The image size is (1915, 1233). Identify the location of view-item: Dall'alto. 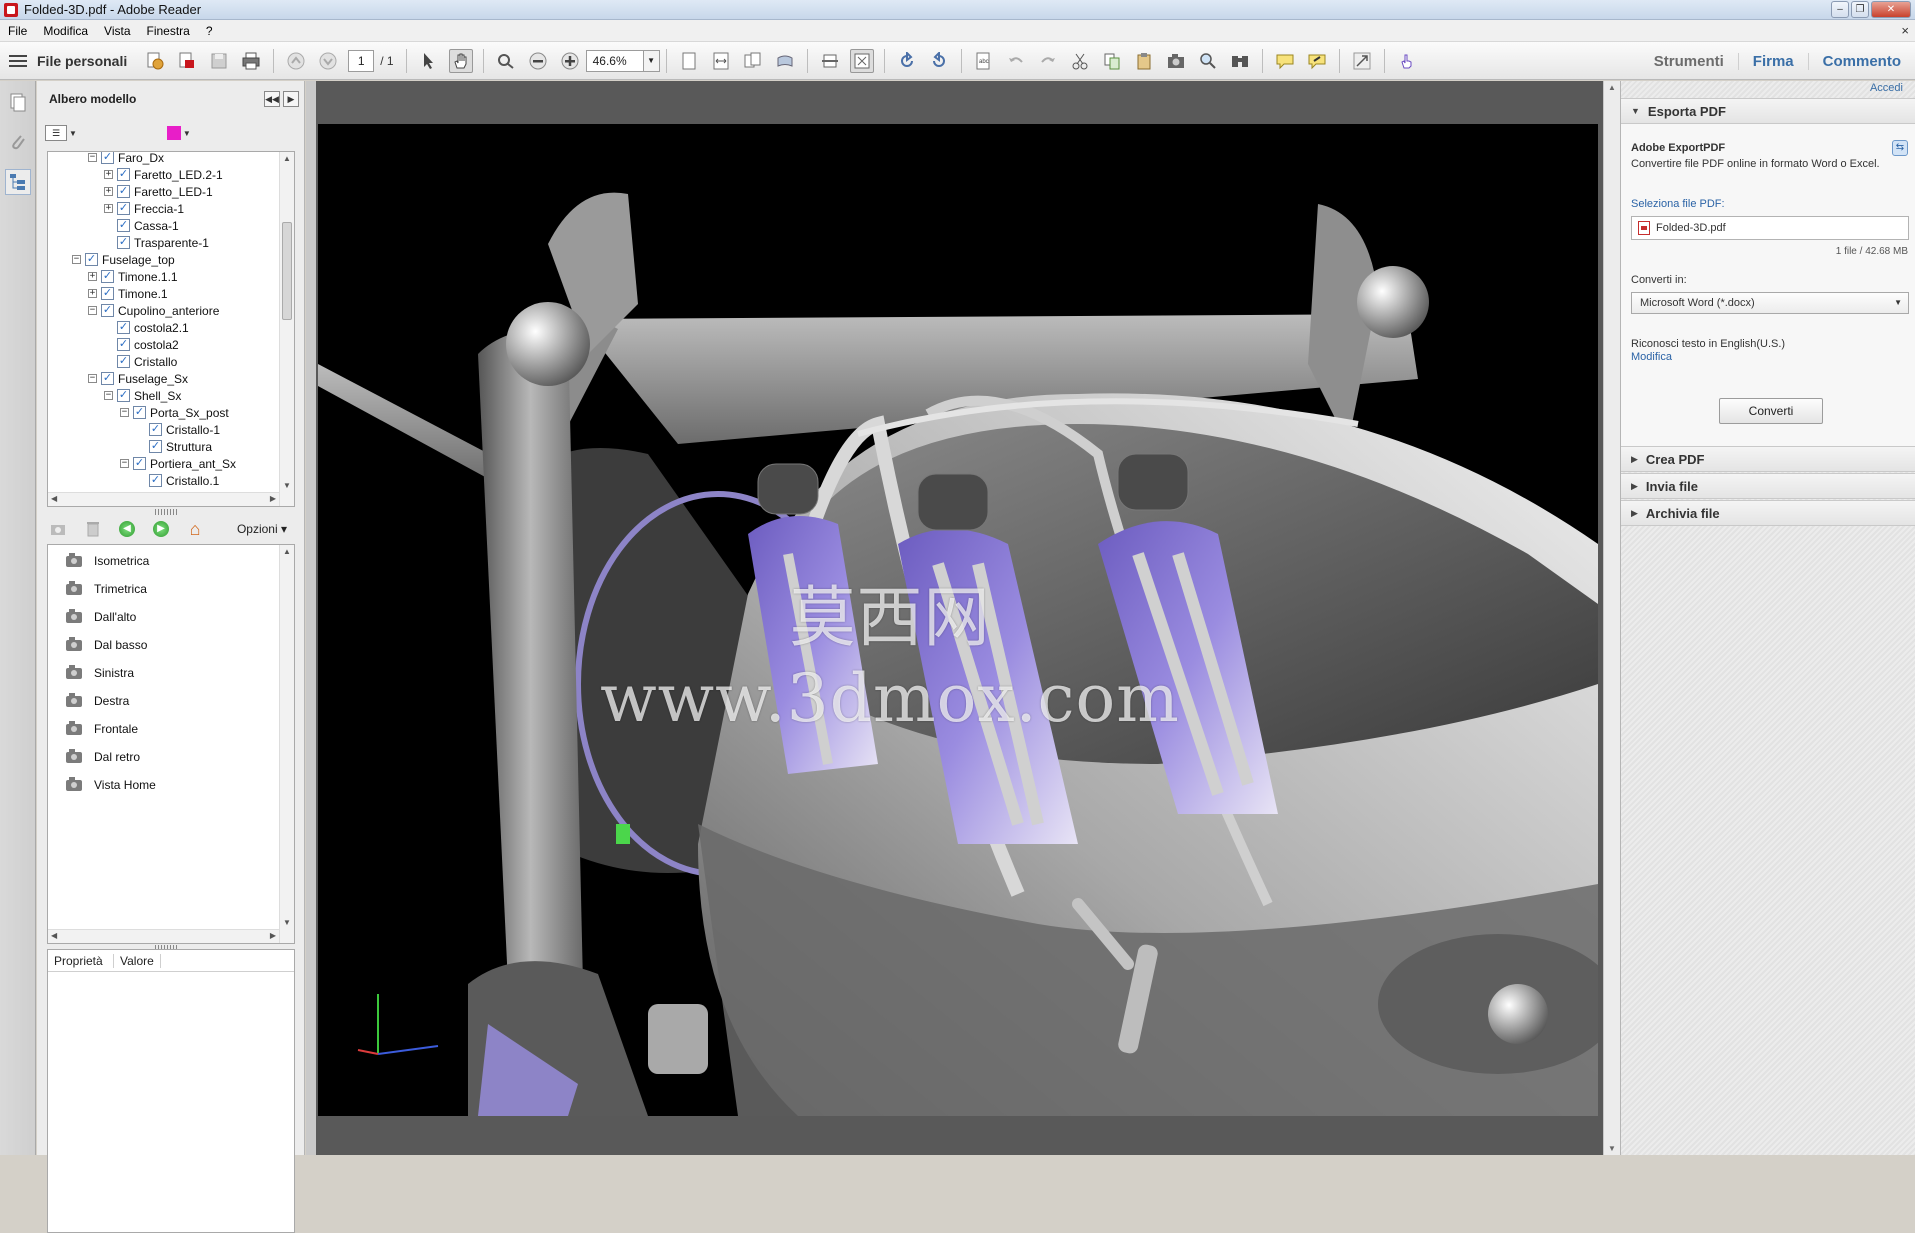
(101, 617).